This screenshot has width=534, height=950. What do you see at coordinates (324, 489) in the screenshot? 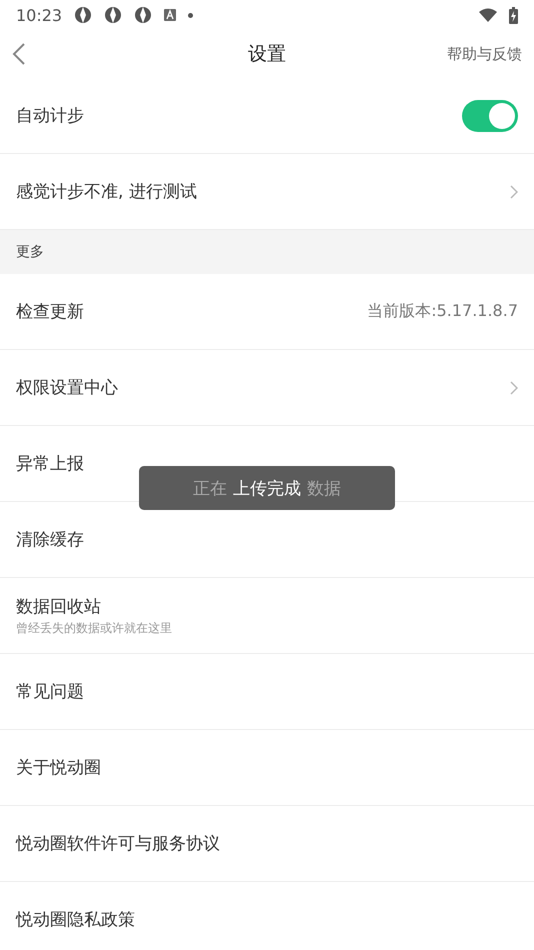
I see `faded-toast-text: 数据` at bounding box center [324, 489].